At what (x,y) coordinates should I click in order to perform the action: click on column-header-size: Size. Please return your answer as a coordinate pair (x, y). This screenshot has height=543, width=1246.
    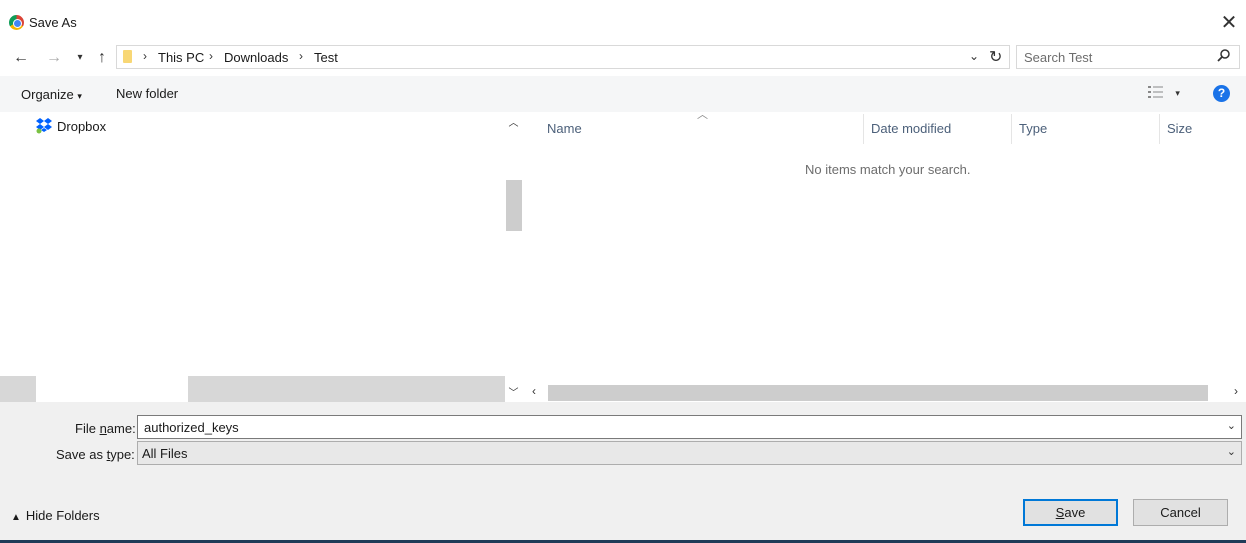
    Looking at the image, I should click on (1179, 132).